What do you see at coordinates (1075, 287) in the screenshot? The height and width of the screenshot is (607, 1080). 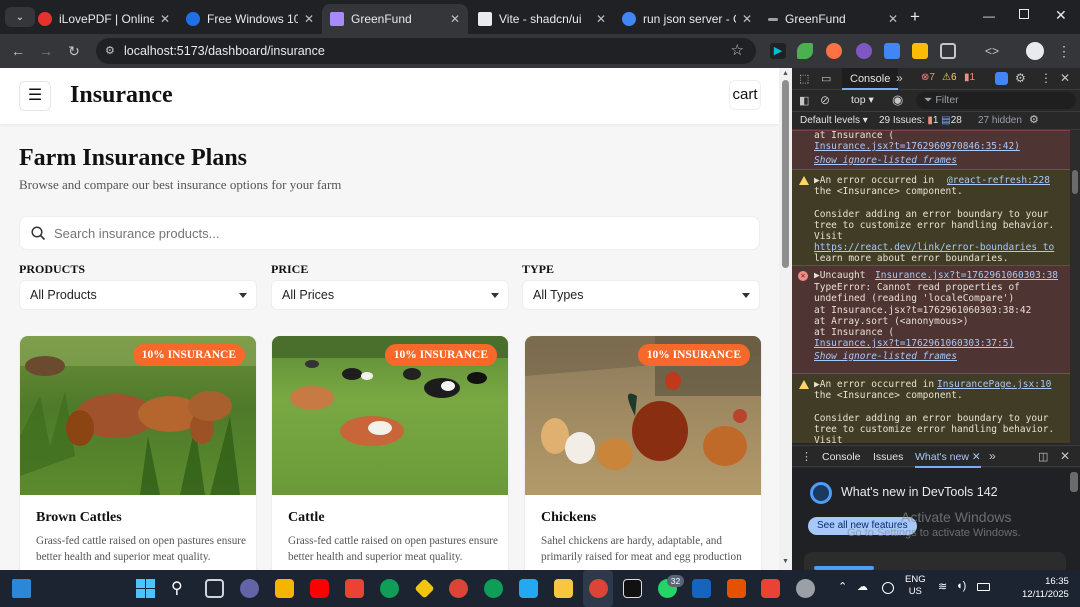 I see `console-scrollbar` at bounding box center [1075, 287].